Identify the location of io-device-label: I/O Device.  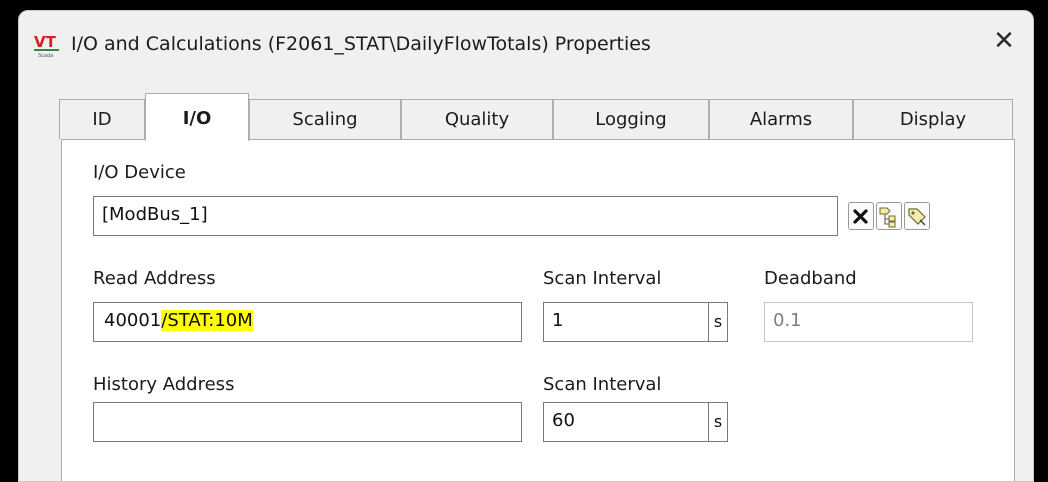
(139, 172).